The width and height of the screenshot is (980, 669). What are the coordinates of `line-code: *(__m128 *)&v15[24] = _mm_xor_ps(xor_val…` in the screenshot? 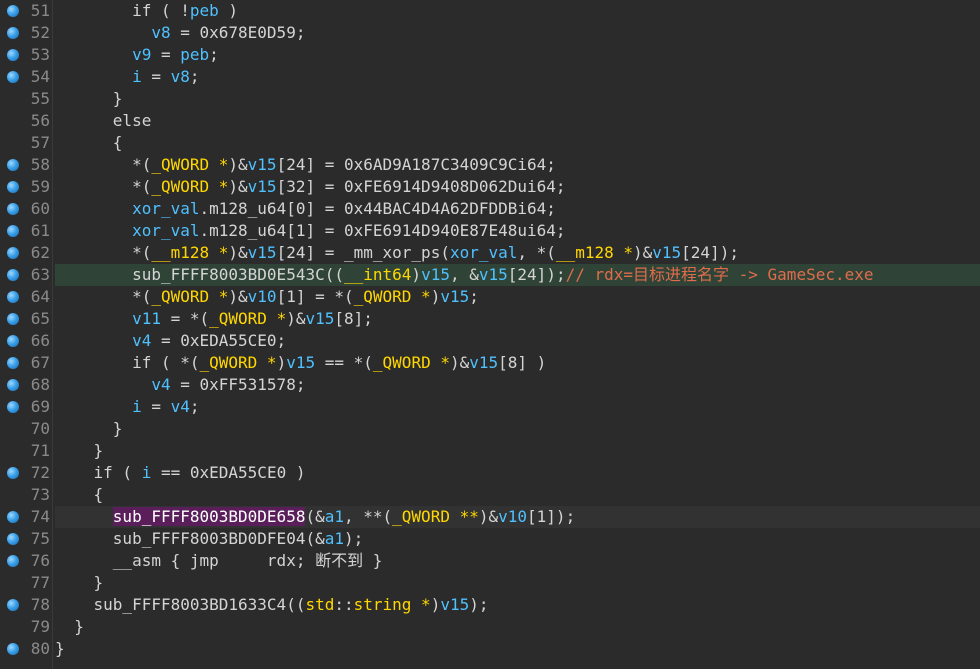 It's located at (517, 253).